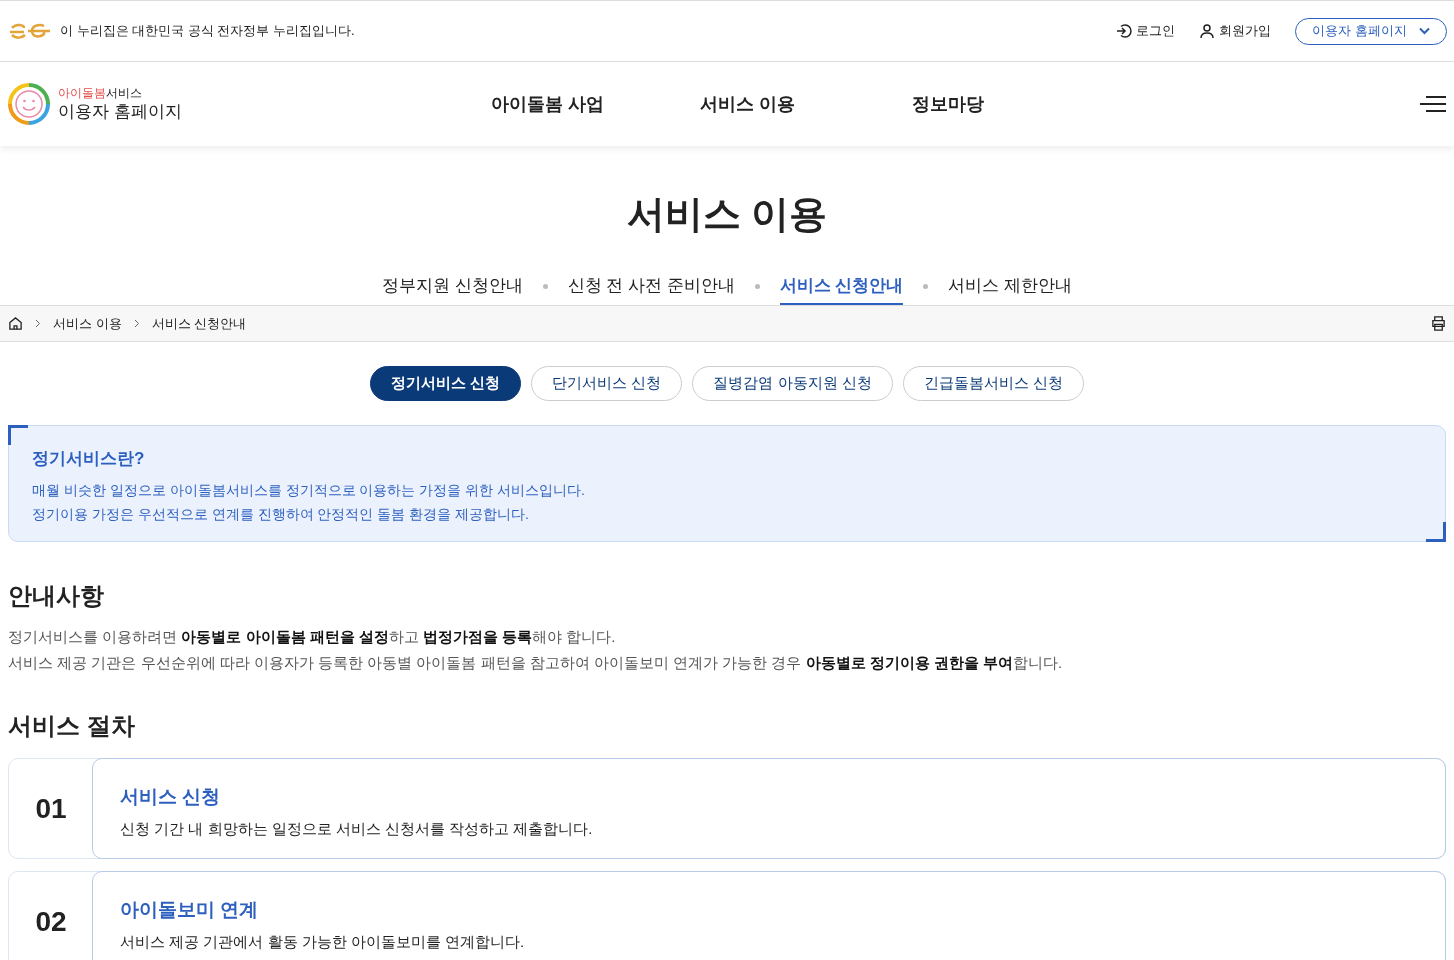 The height and width of the screenshot is (960, 1454). What do you see at coordinates (120, 112) in the screenshot?
I see `site-title: 이용자 홈페이지` at bounding box center [120, 112].